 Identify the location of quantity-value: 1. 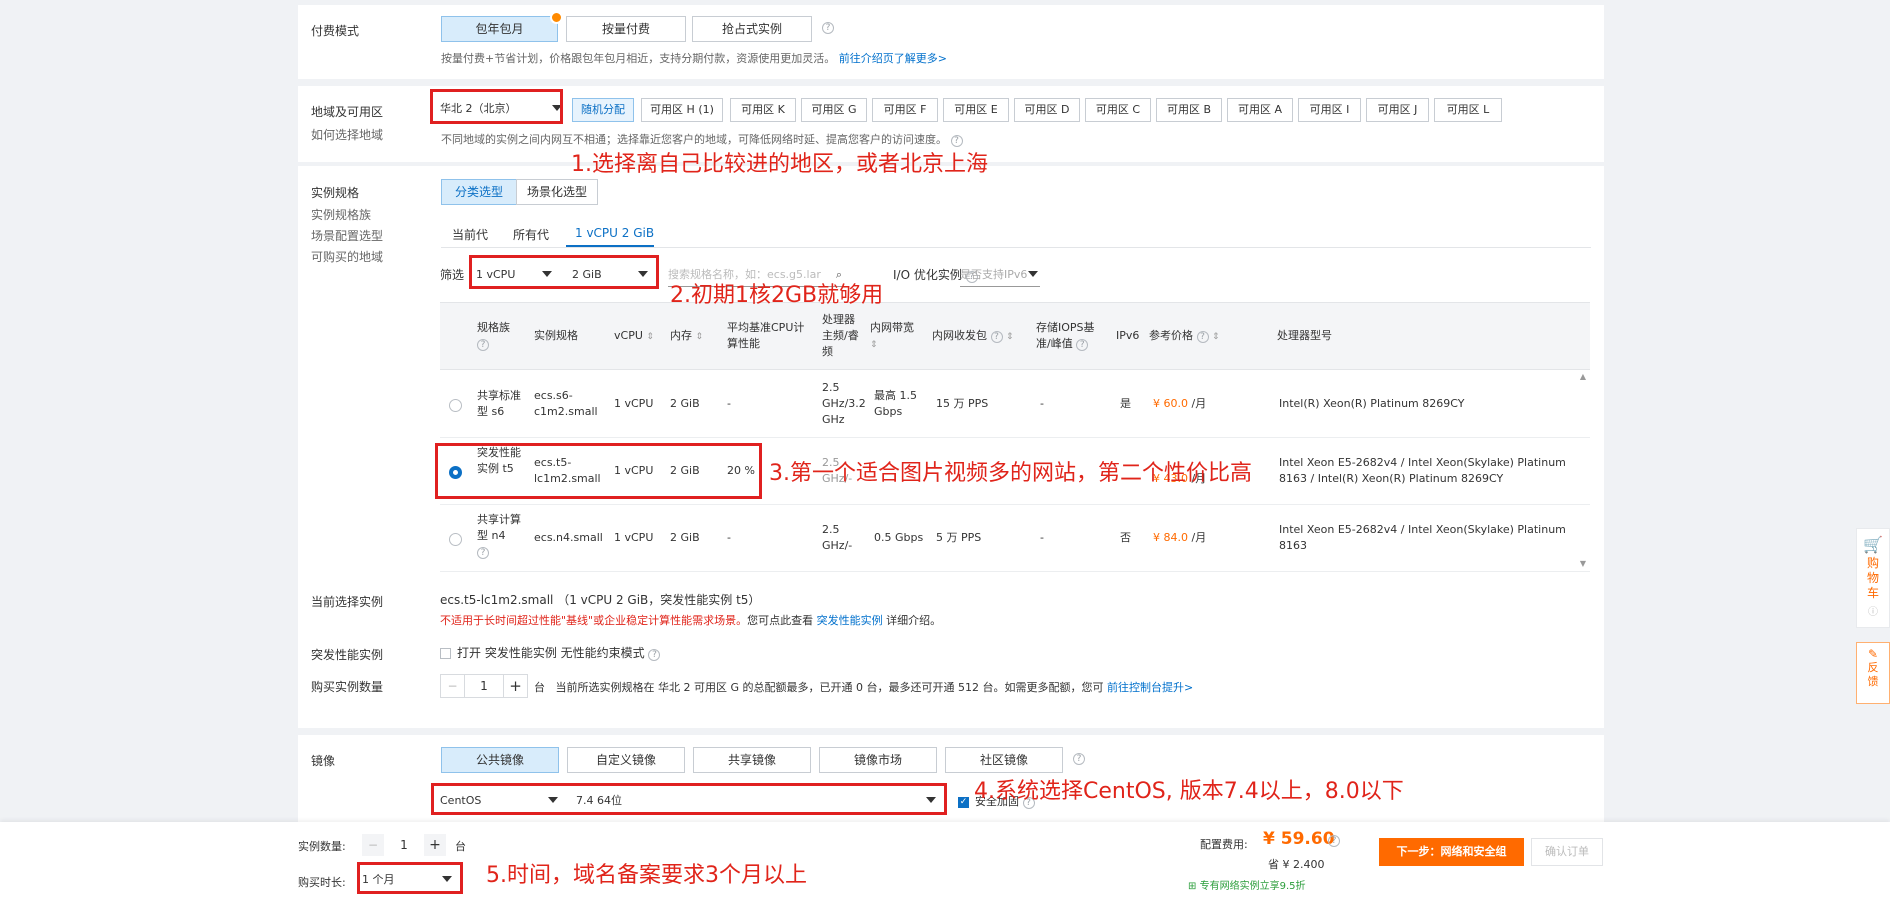
(484, 686).